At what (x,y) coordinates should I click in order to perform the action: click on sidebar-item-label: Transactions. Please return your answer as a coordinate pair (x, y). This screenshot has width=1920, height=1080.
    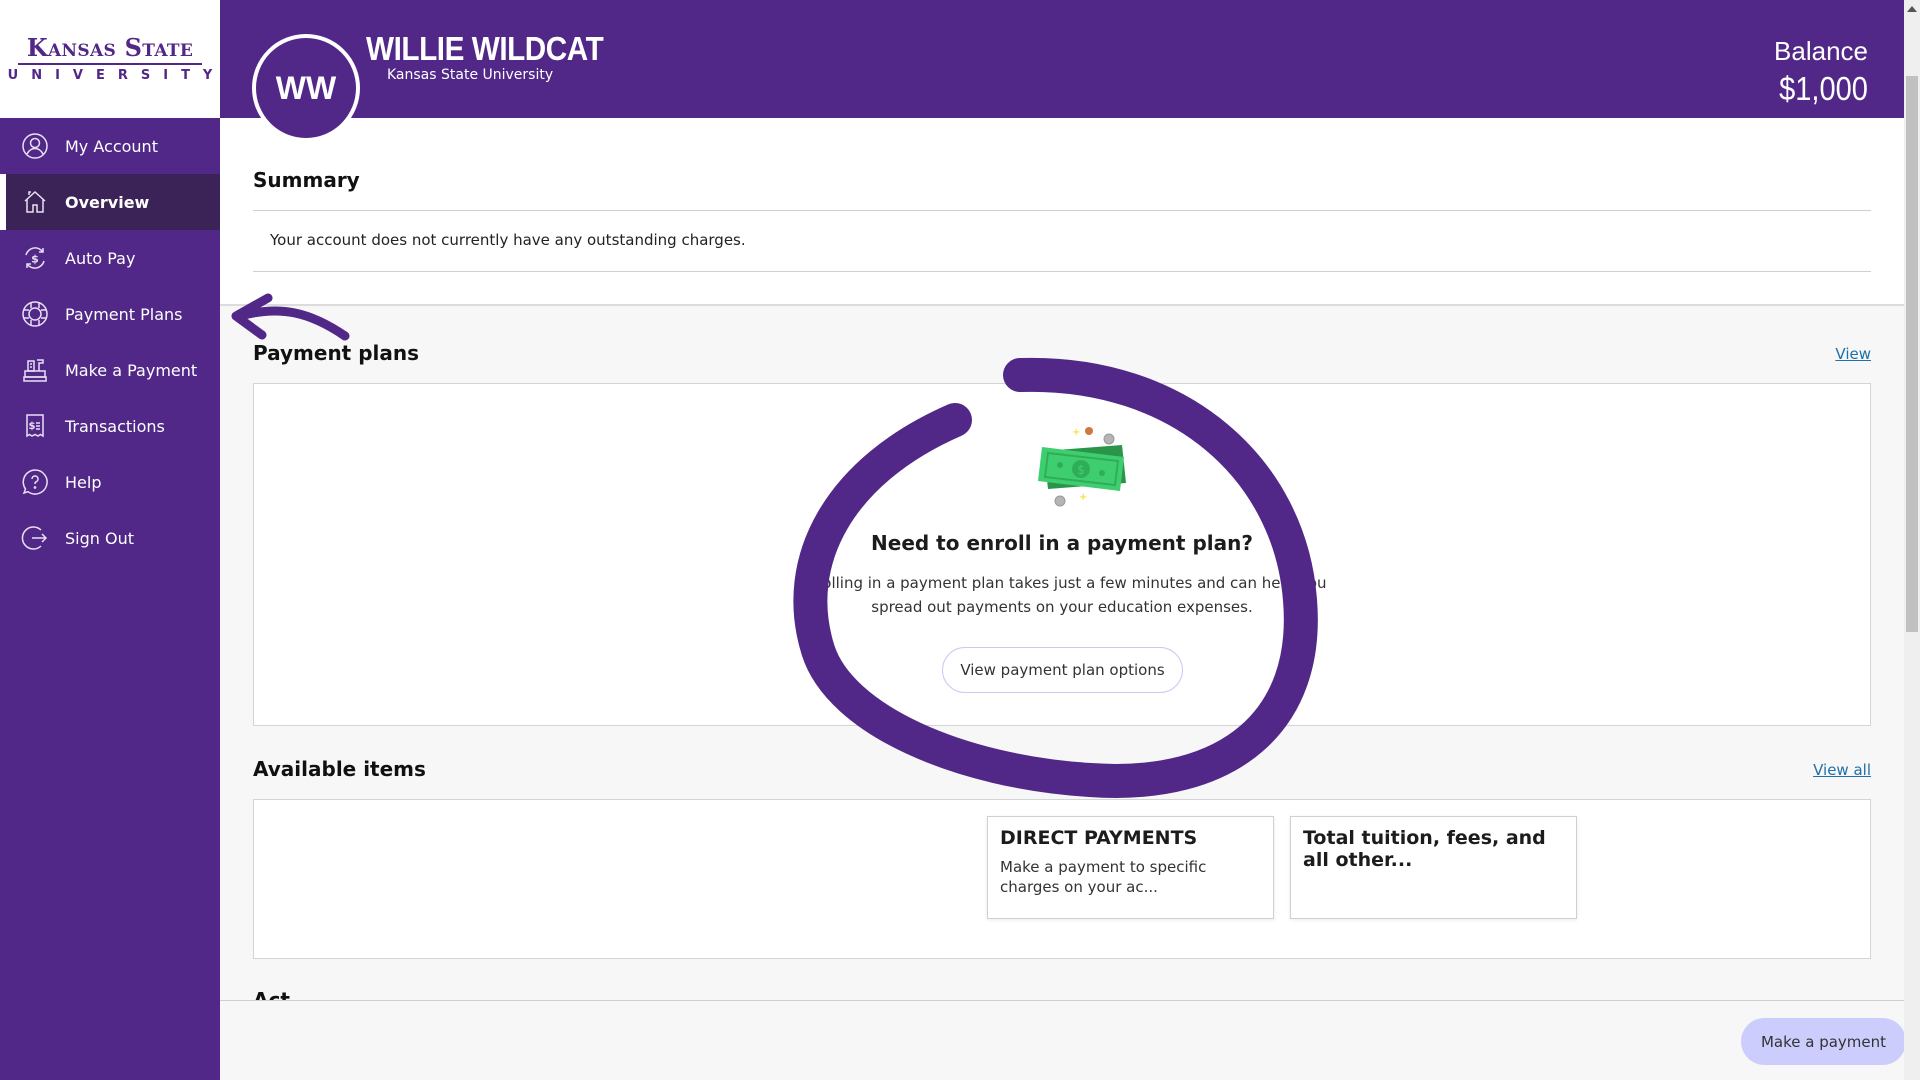
    Looking at the image, I should click on (115, 426).